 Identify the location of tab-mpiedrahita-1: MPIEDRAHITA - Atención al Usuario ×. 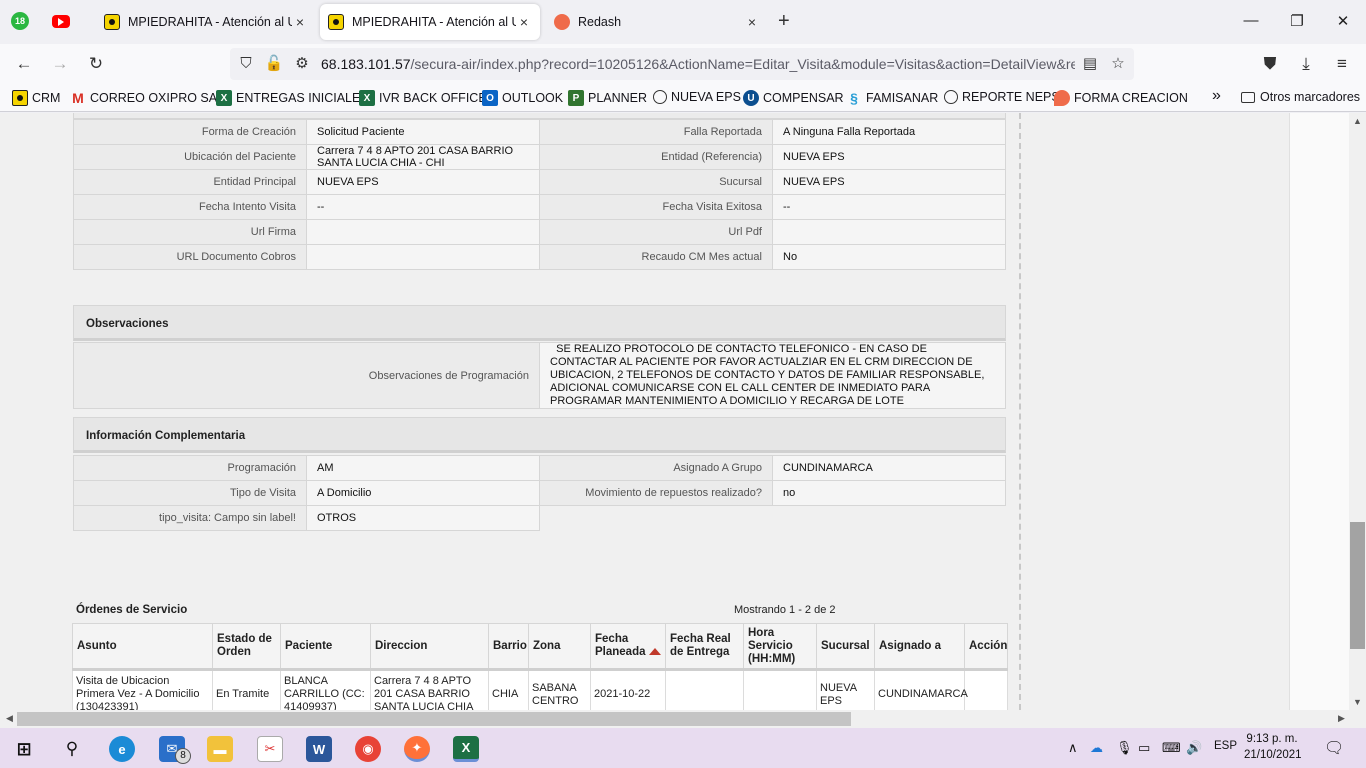
(206, 22).